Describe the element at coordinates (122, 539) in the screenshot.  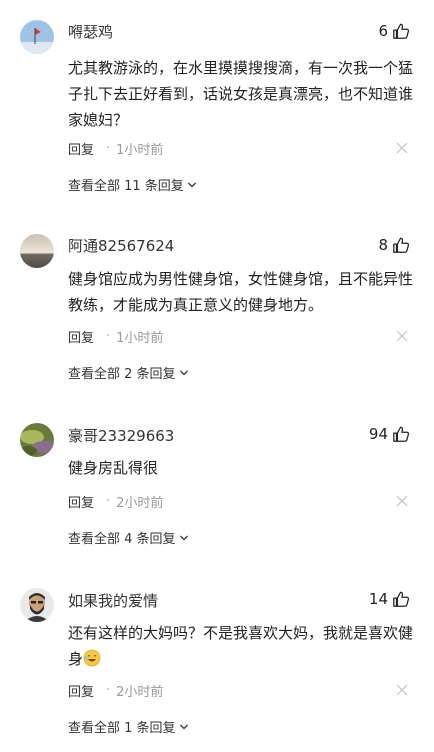
I see `view-all-replies-label: 查看全部 4 条回复` at that location.